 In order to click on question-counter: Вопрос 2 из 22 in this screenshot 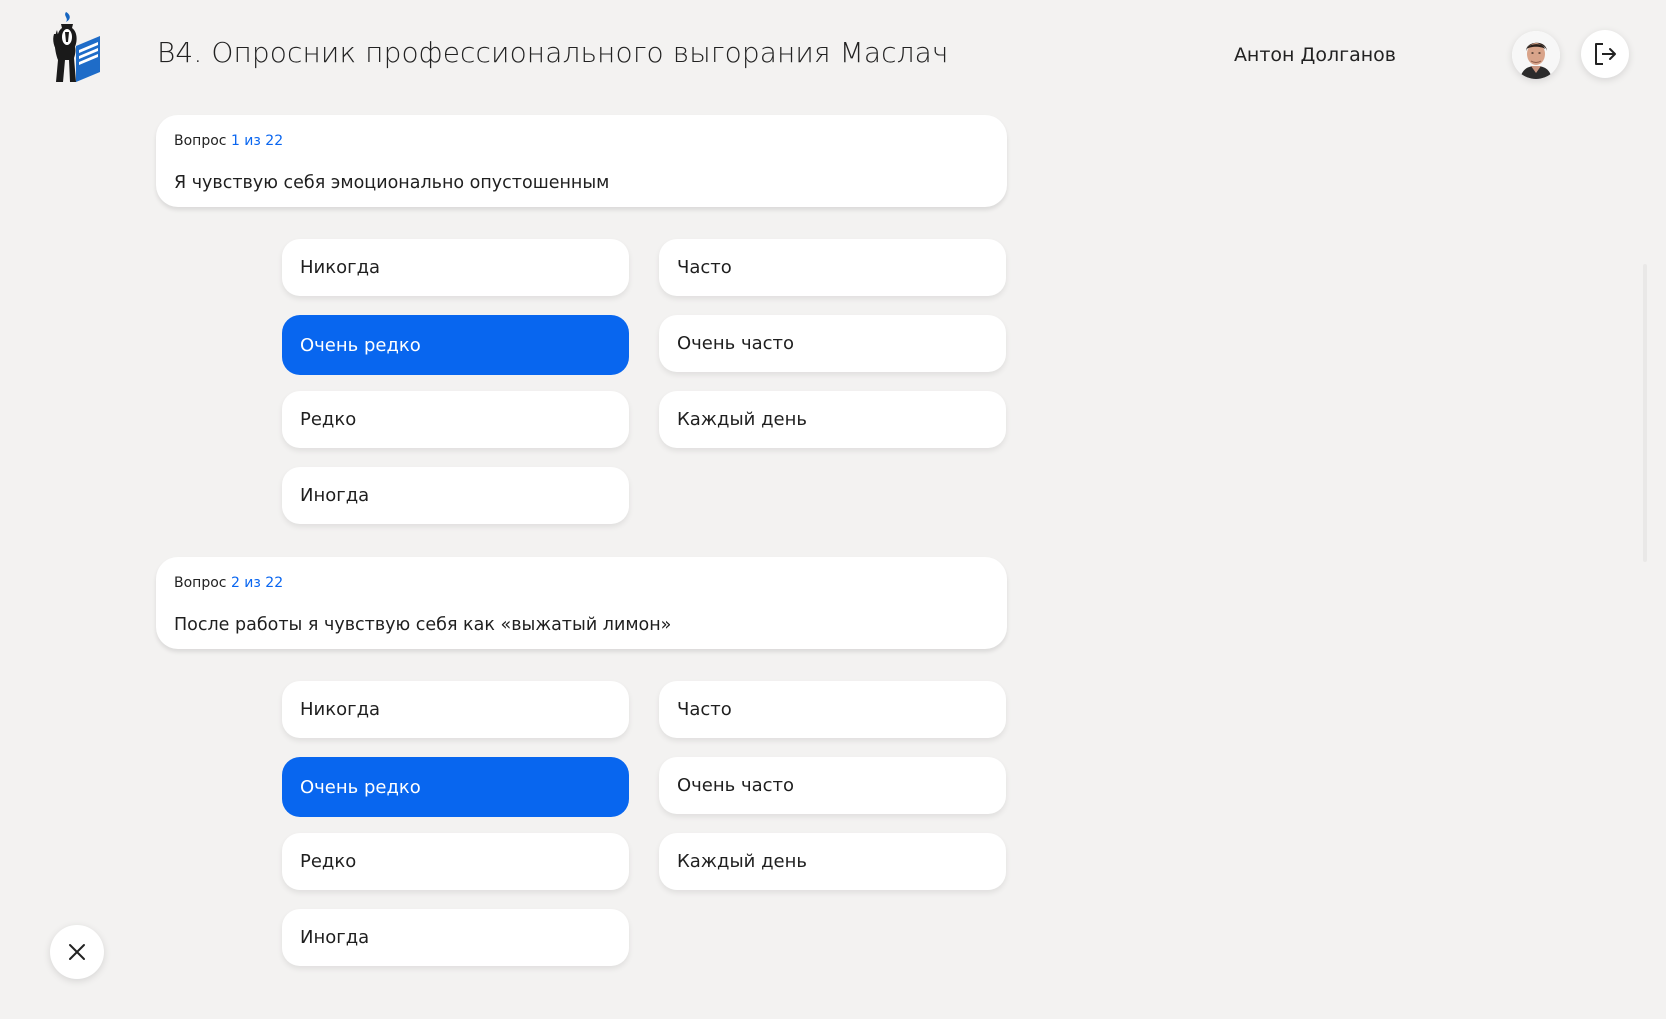, I will do `click(228, 583)`.